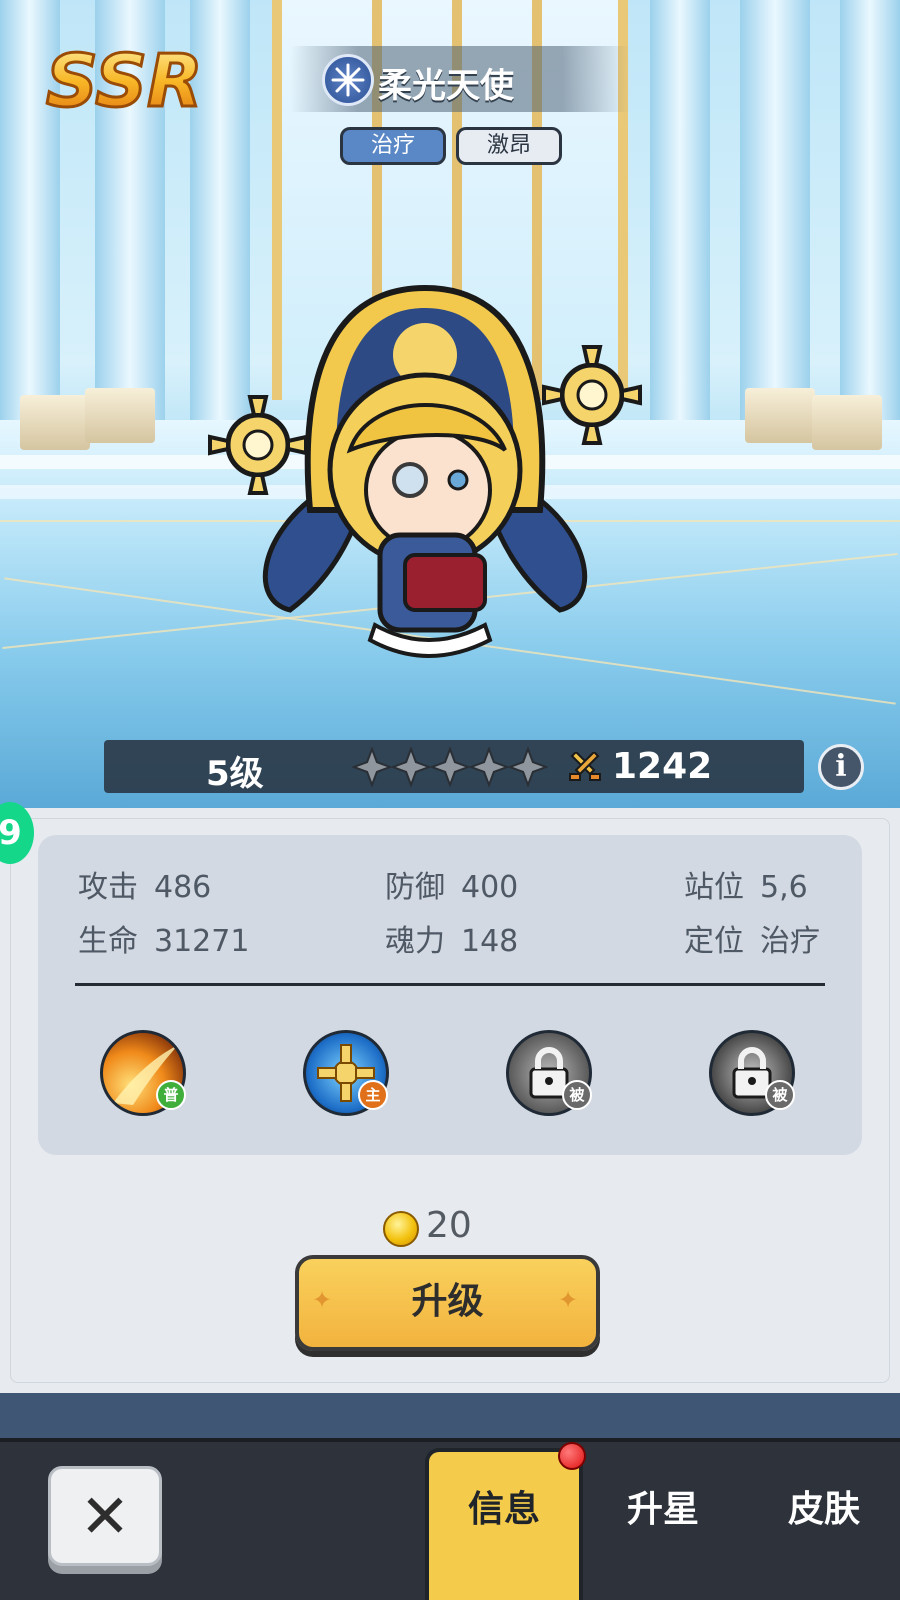 Image resolution: width=900 pixels, height=1600 pixels. I want to click on skill-badge-normal: 普, so click(171, 1095).